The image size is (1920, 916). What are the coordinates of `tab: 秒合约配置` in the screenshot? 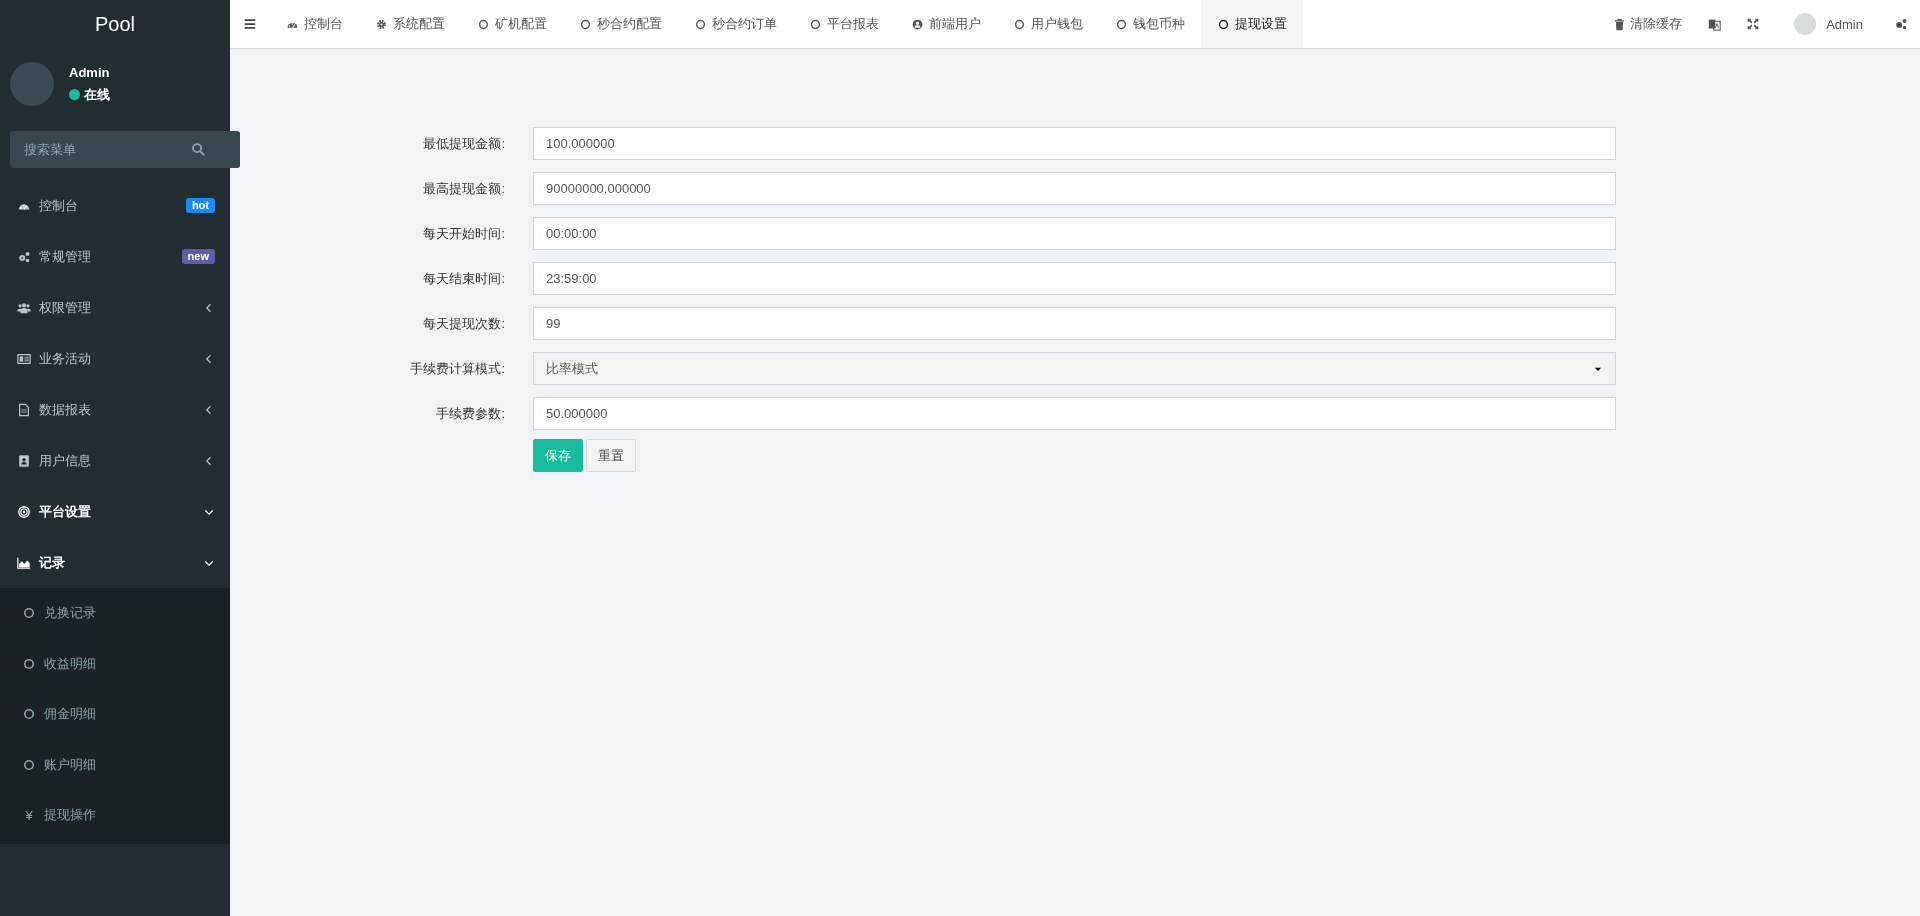 It's located at (620, 24).